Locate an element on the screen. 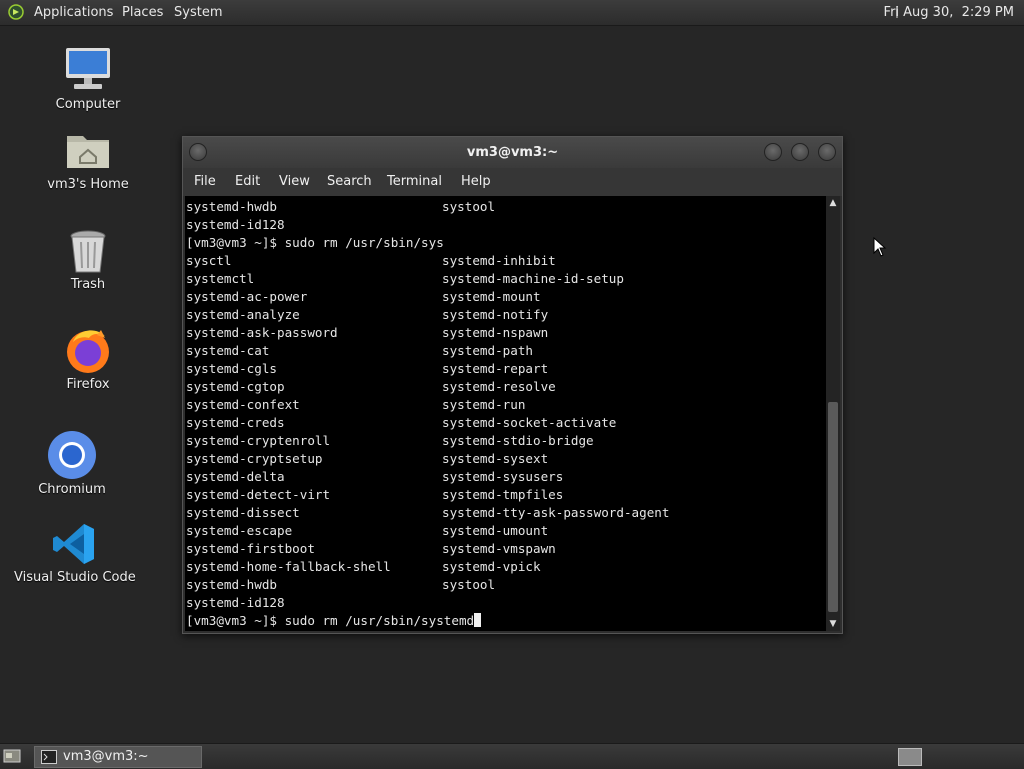 The width and height of the screenshot is (1024, 769). home-folder-icon is located at coordinates (88, 152).